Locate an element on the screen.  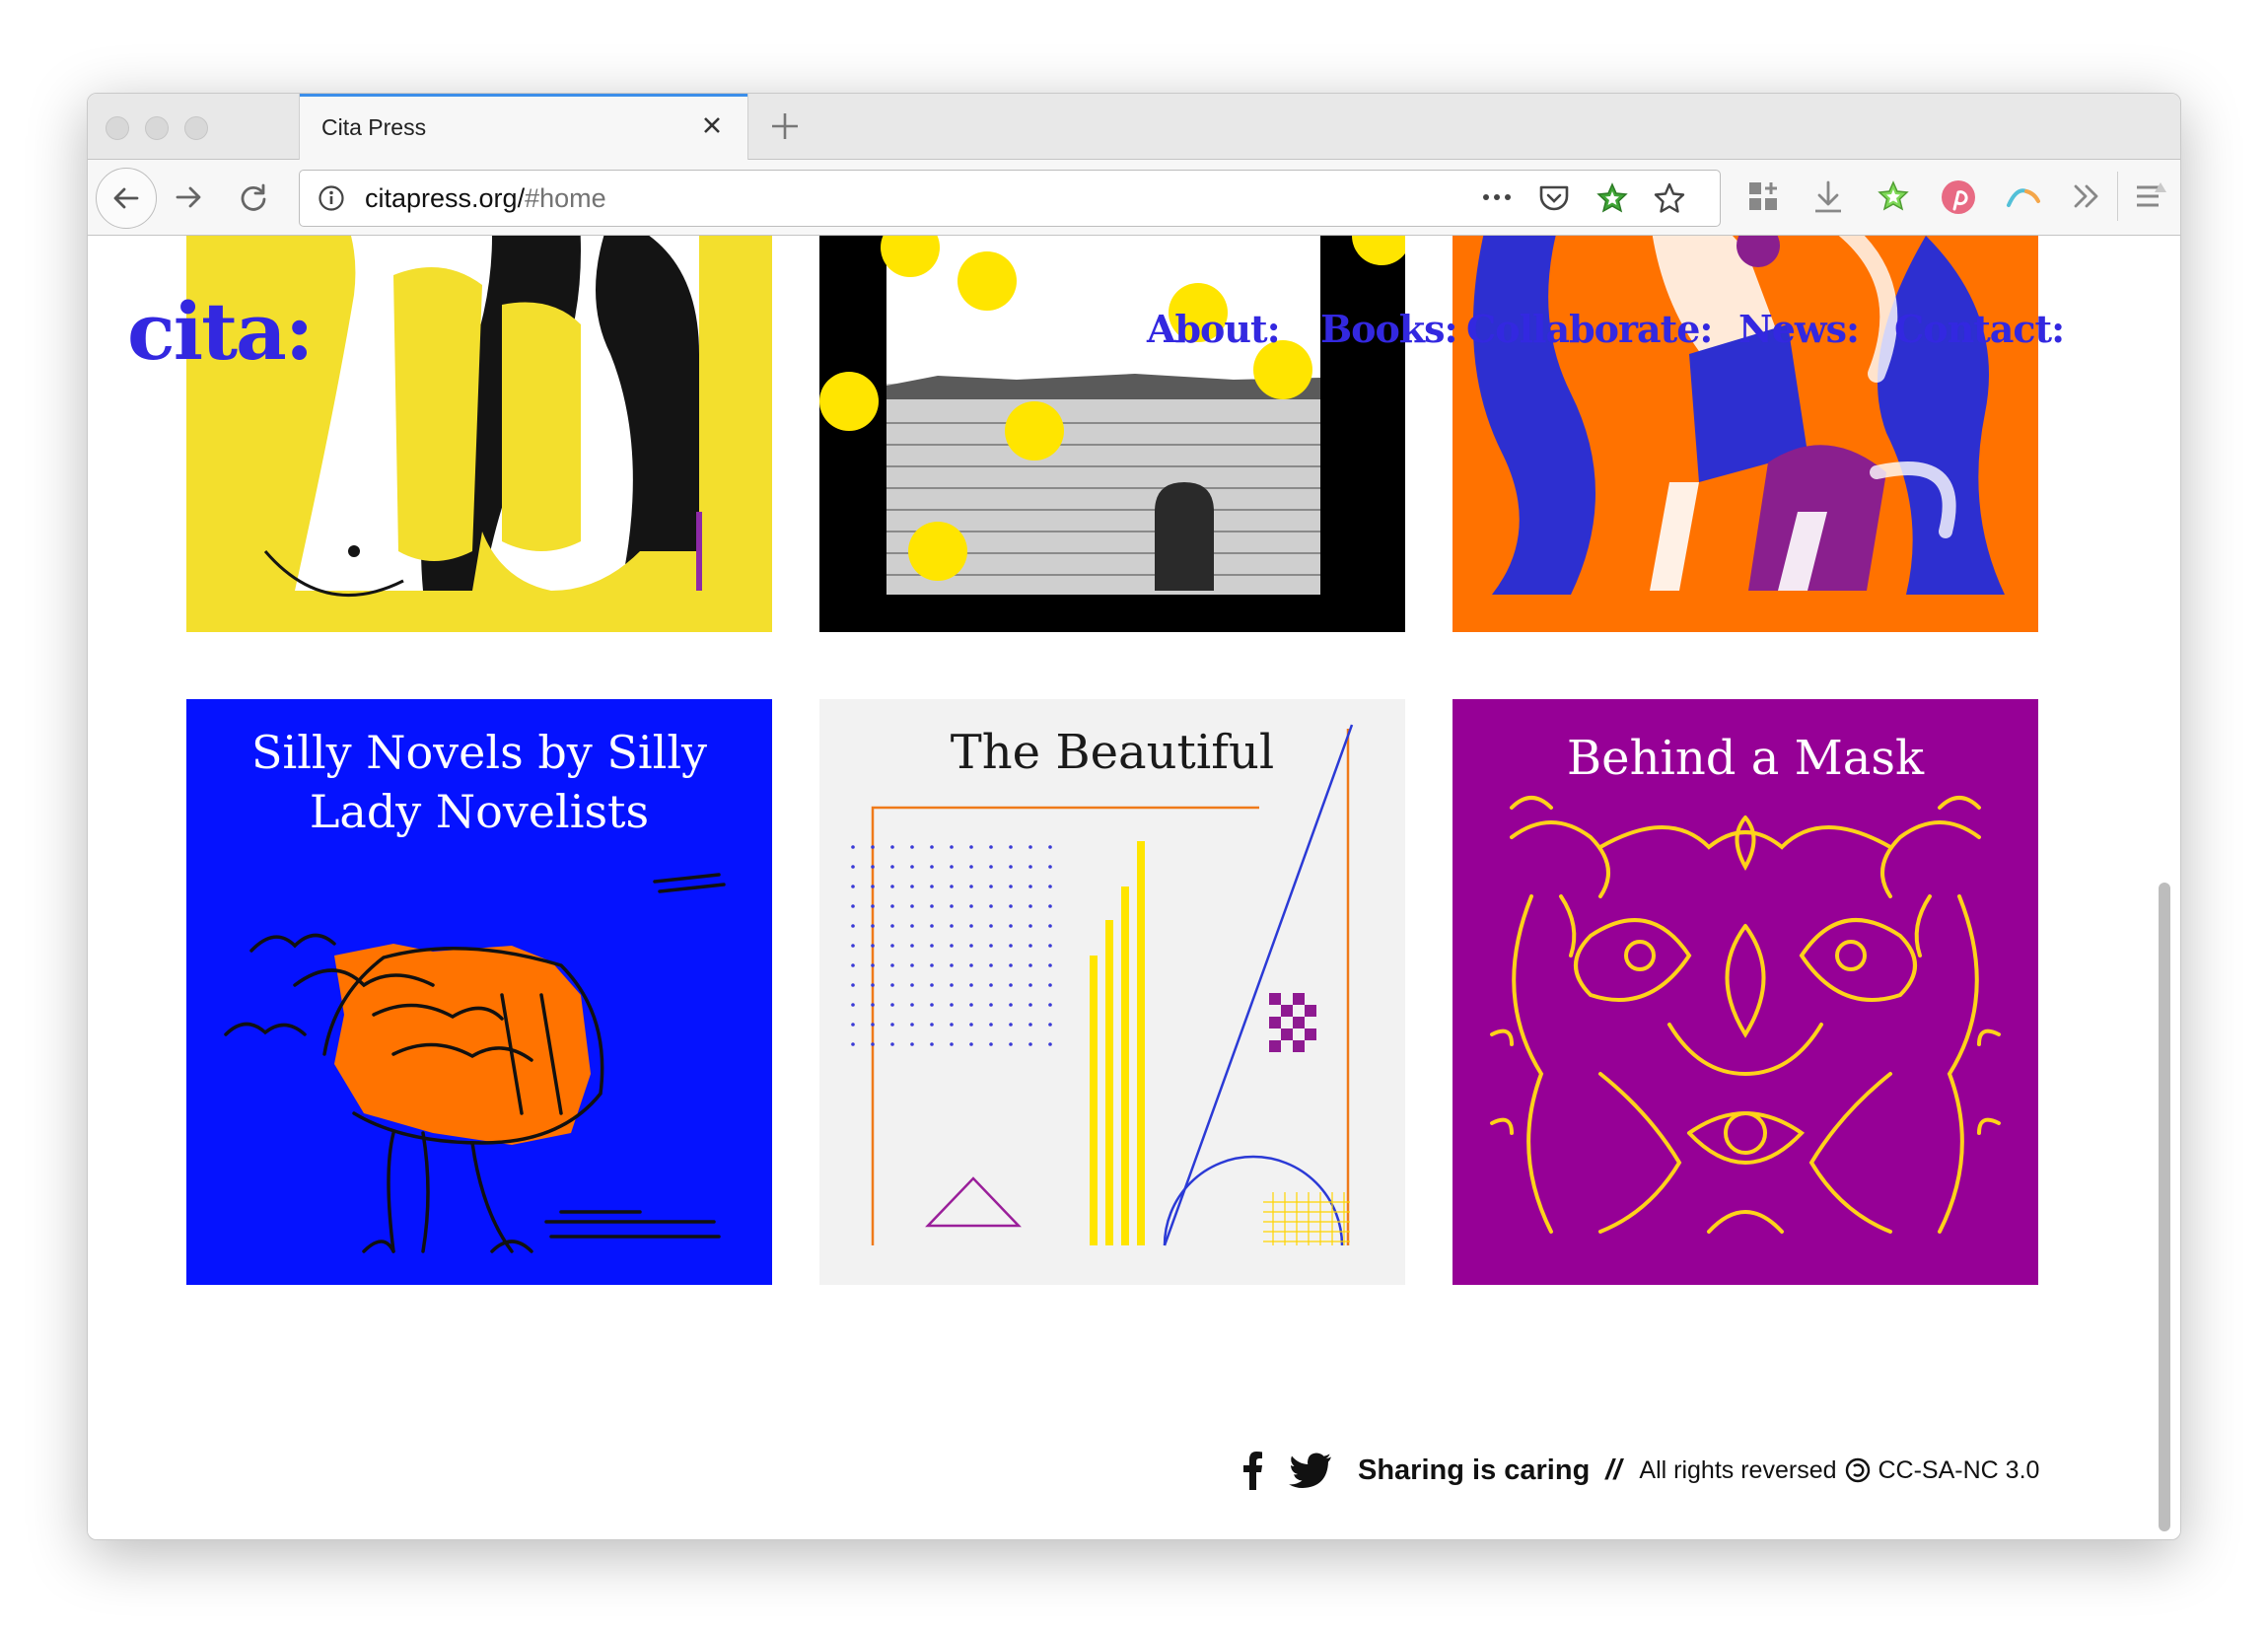
address-bar: citapress.org/#home is located at coordinates (1010, 199).